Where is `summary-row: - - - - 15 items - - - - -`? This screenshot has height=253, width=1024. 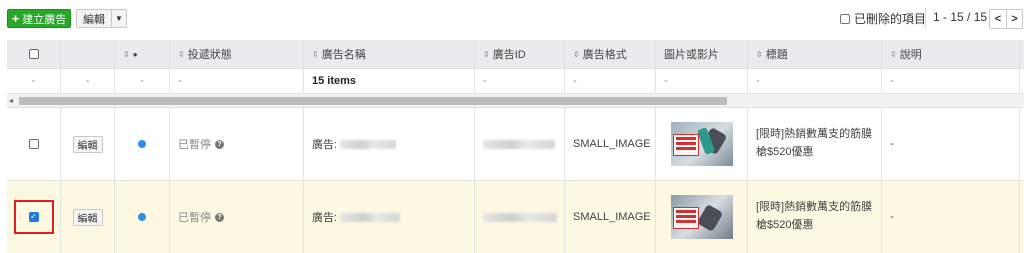
summary-row: - - - - 15 items - - - - - is located at coordinates (515, 81).